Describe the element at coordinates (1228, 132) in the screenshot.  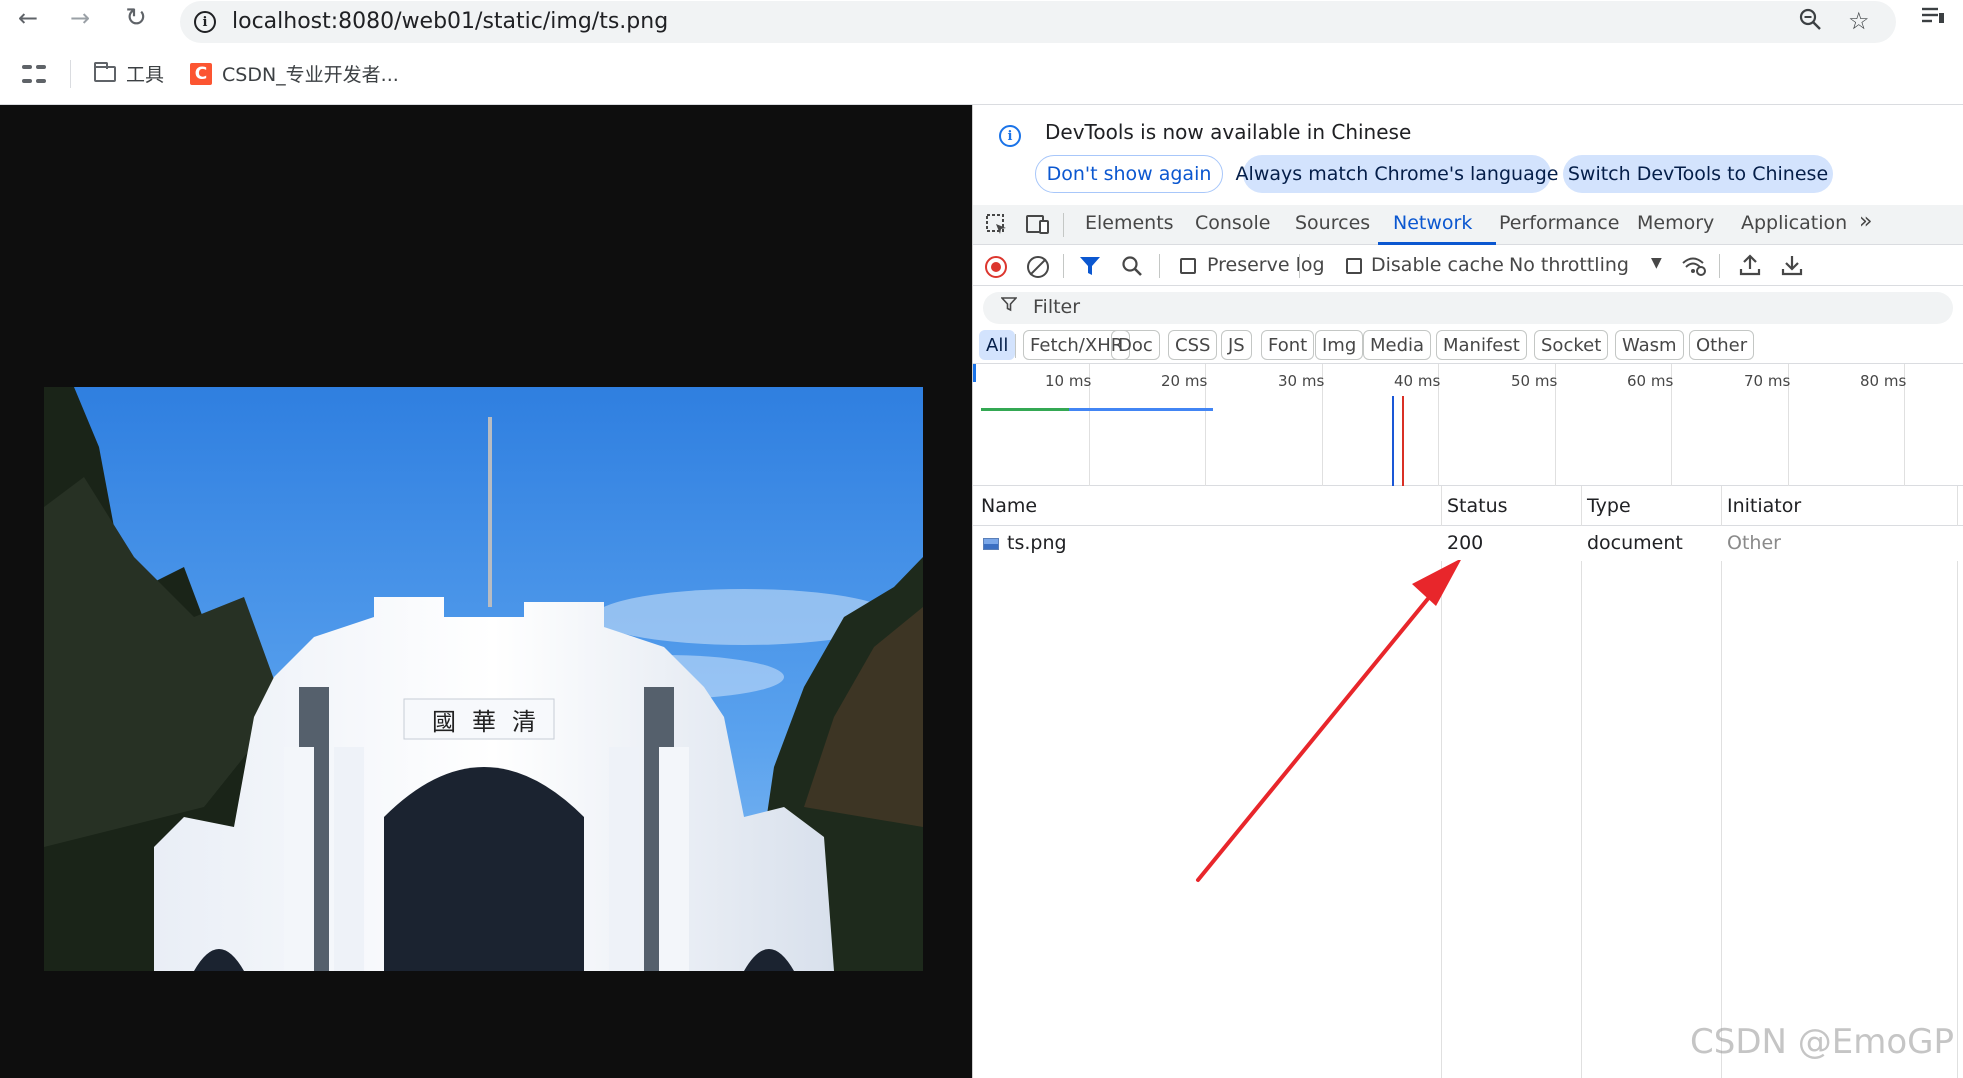
I see `infobar-message: DevTools is now available in Chinese` at that location.